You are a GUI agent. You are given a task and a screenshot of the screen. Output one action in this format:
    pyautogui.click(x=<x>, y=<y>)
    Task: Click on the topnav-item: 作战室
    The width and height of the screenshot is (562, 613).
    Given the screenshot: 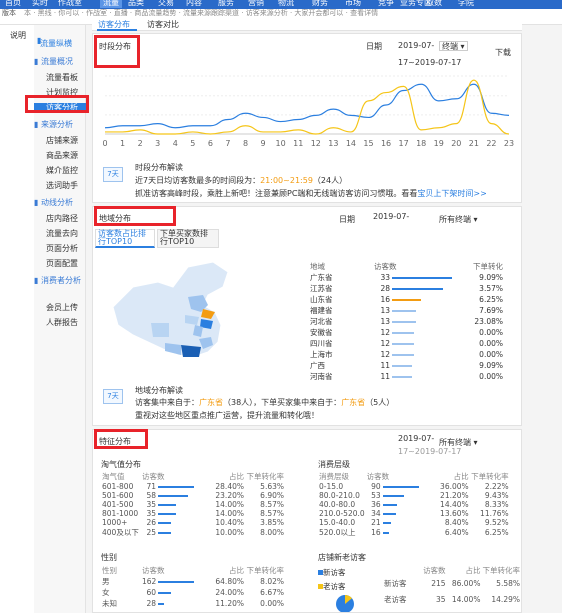 What is the action you would take?
    pyautogui.click(x=70, y=4)
    